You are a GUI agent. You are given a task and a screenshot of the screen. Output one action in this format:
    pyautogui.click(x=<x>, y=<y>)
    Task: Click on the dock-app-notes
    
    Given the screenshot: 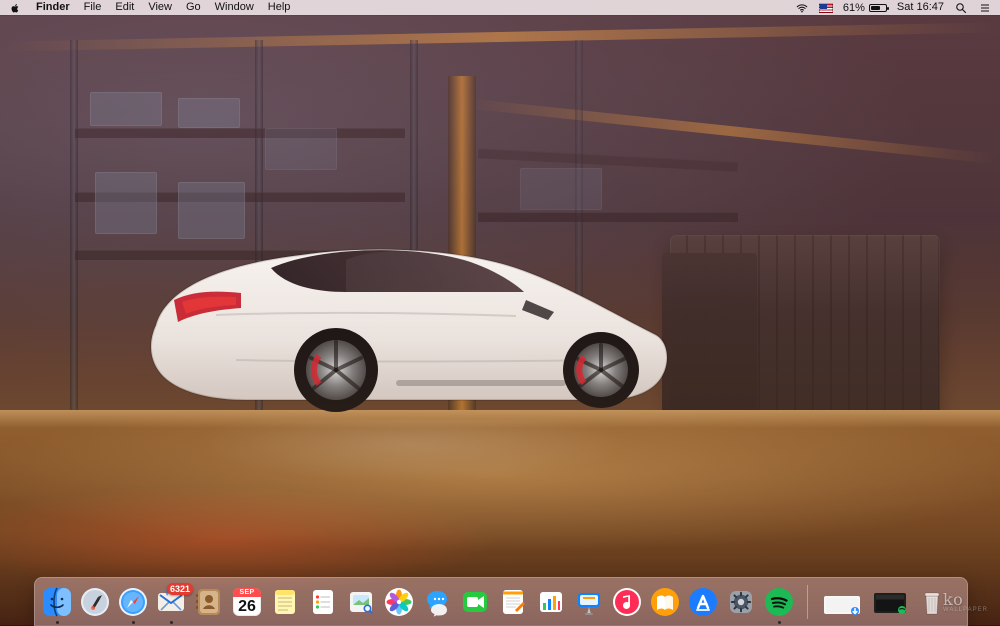 What is the action you would take?
    pyautogui.click(x=285, y=602)
    